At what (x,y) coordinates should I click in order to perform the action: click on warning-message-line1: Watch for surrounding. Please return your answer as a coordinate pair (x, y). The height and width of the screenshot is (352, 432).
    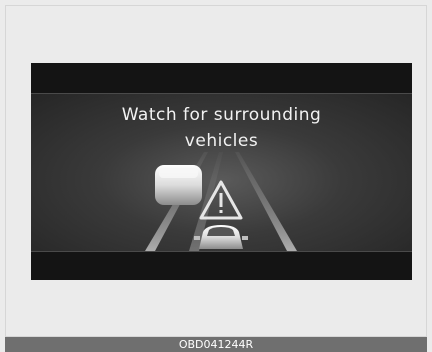
    Looking at the image, I should click on (221, 115).